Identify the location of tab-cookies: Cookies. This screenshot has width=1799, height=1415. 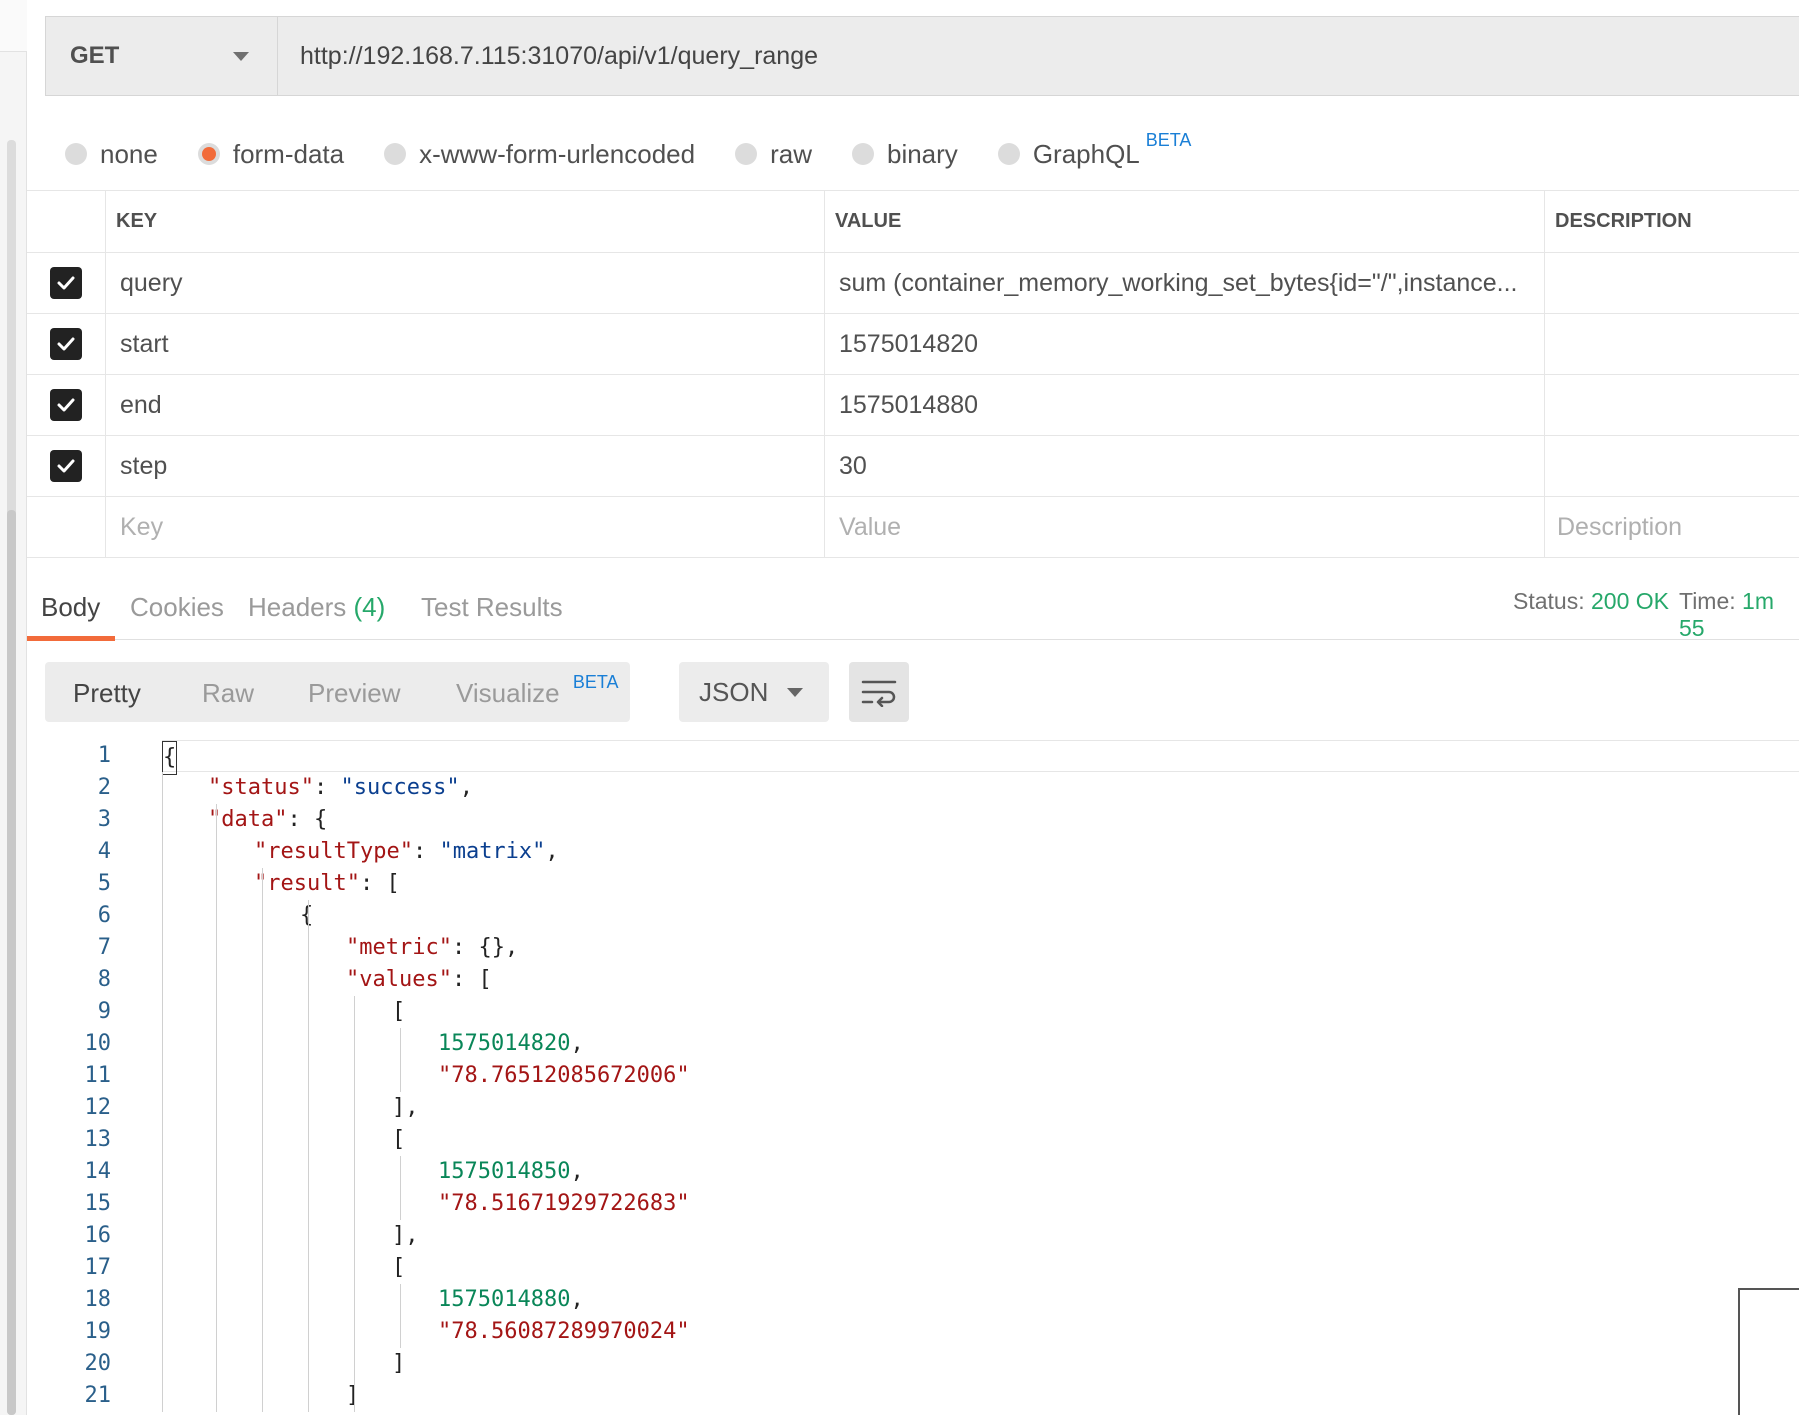
(177, 607).